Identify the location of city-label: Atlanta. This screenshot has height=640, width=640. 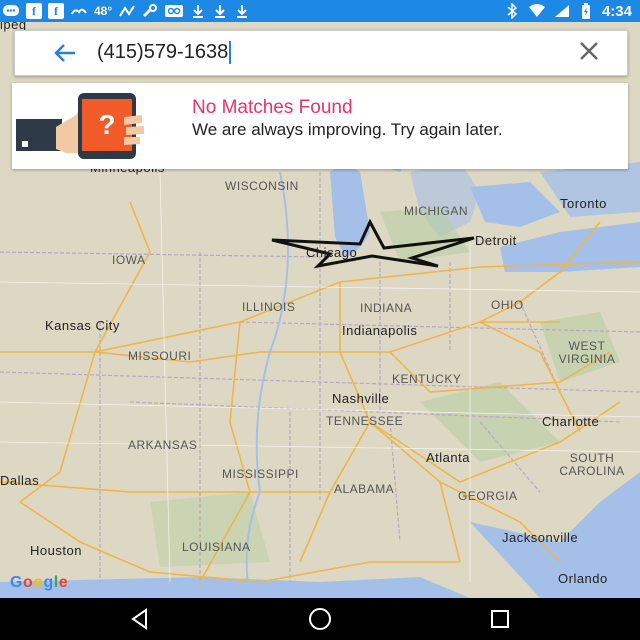
(448, 457).